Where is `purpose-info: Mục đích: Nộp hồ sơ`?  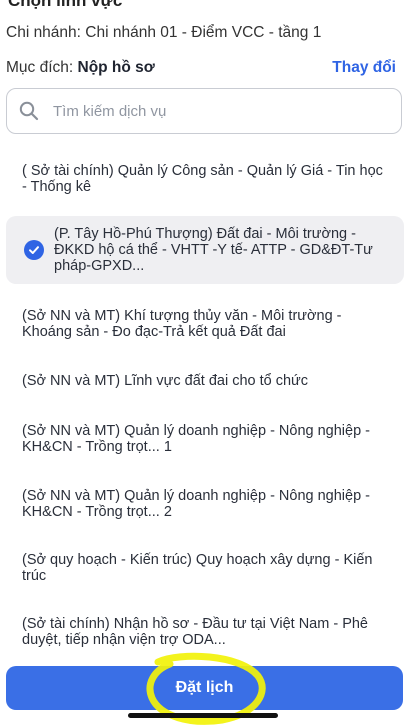
purpose-info: Mục đích: Nộp hồ sơ is located at coordinates (80, 68).